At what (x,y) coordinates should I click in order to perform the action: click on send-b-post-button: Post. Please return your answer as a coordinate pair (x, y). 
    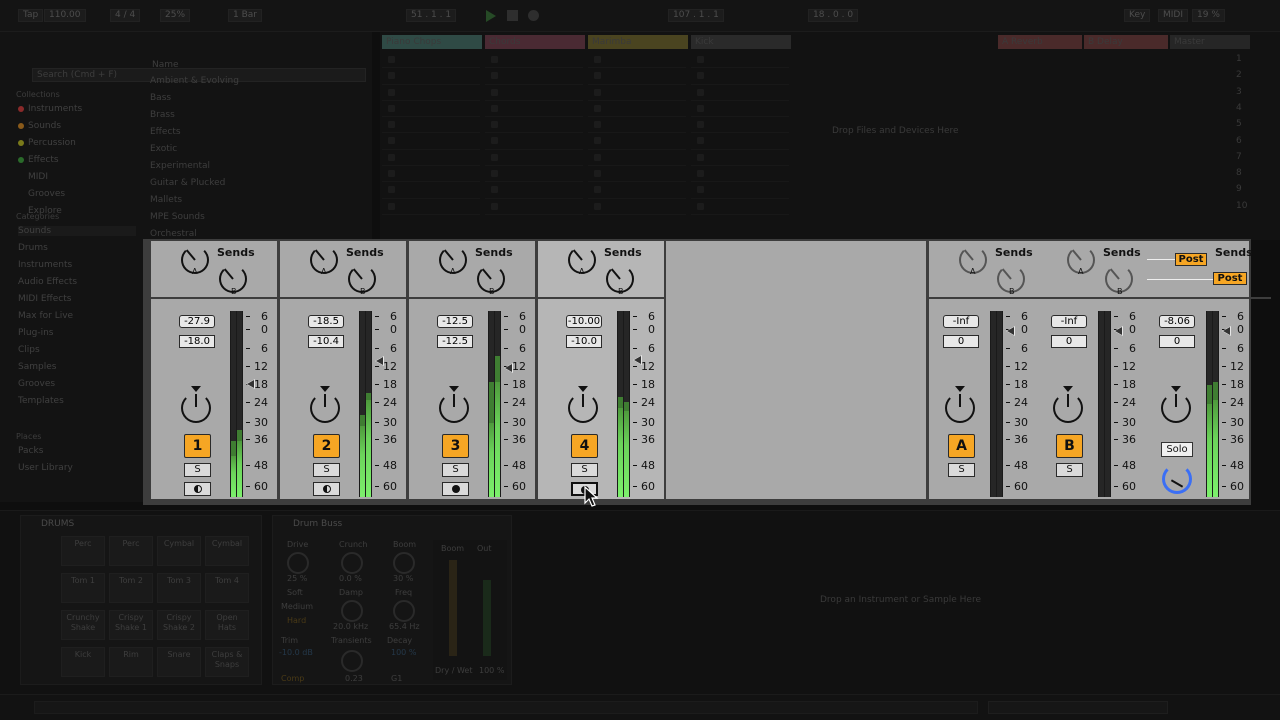
    Looking at the image, I should click on (1230, 278).